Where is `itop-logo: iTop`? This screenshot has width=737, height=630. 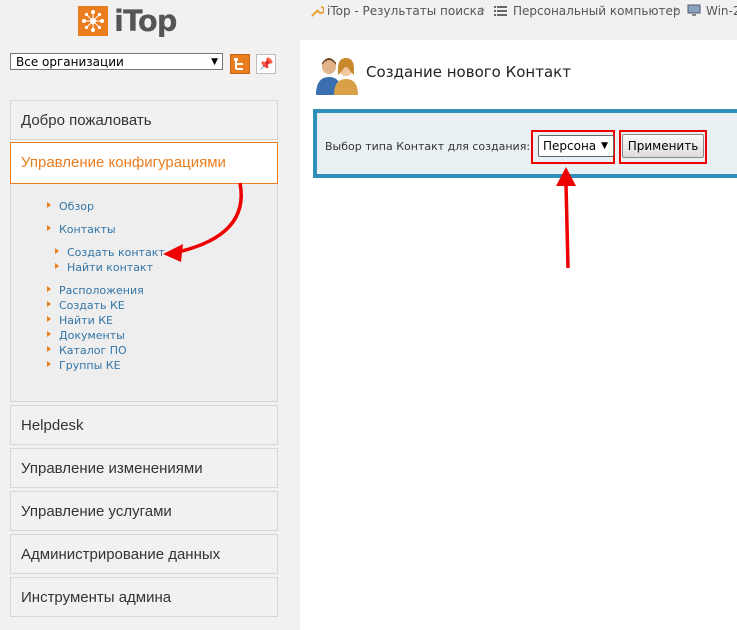
itop-logo: iTop is located at coordinates (133, 23).